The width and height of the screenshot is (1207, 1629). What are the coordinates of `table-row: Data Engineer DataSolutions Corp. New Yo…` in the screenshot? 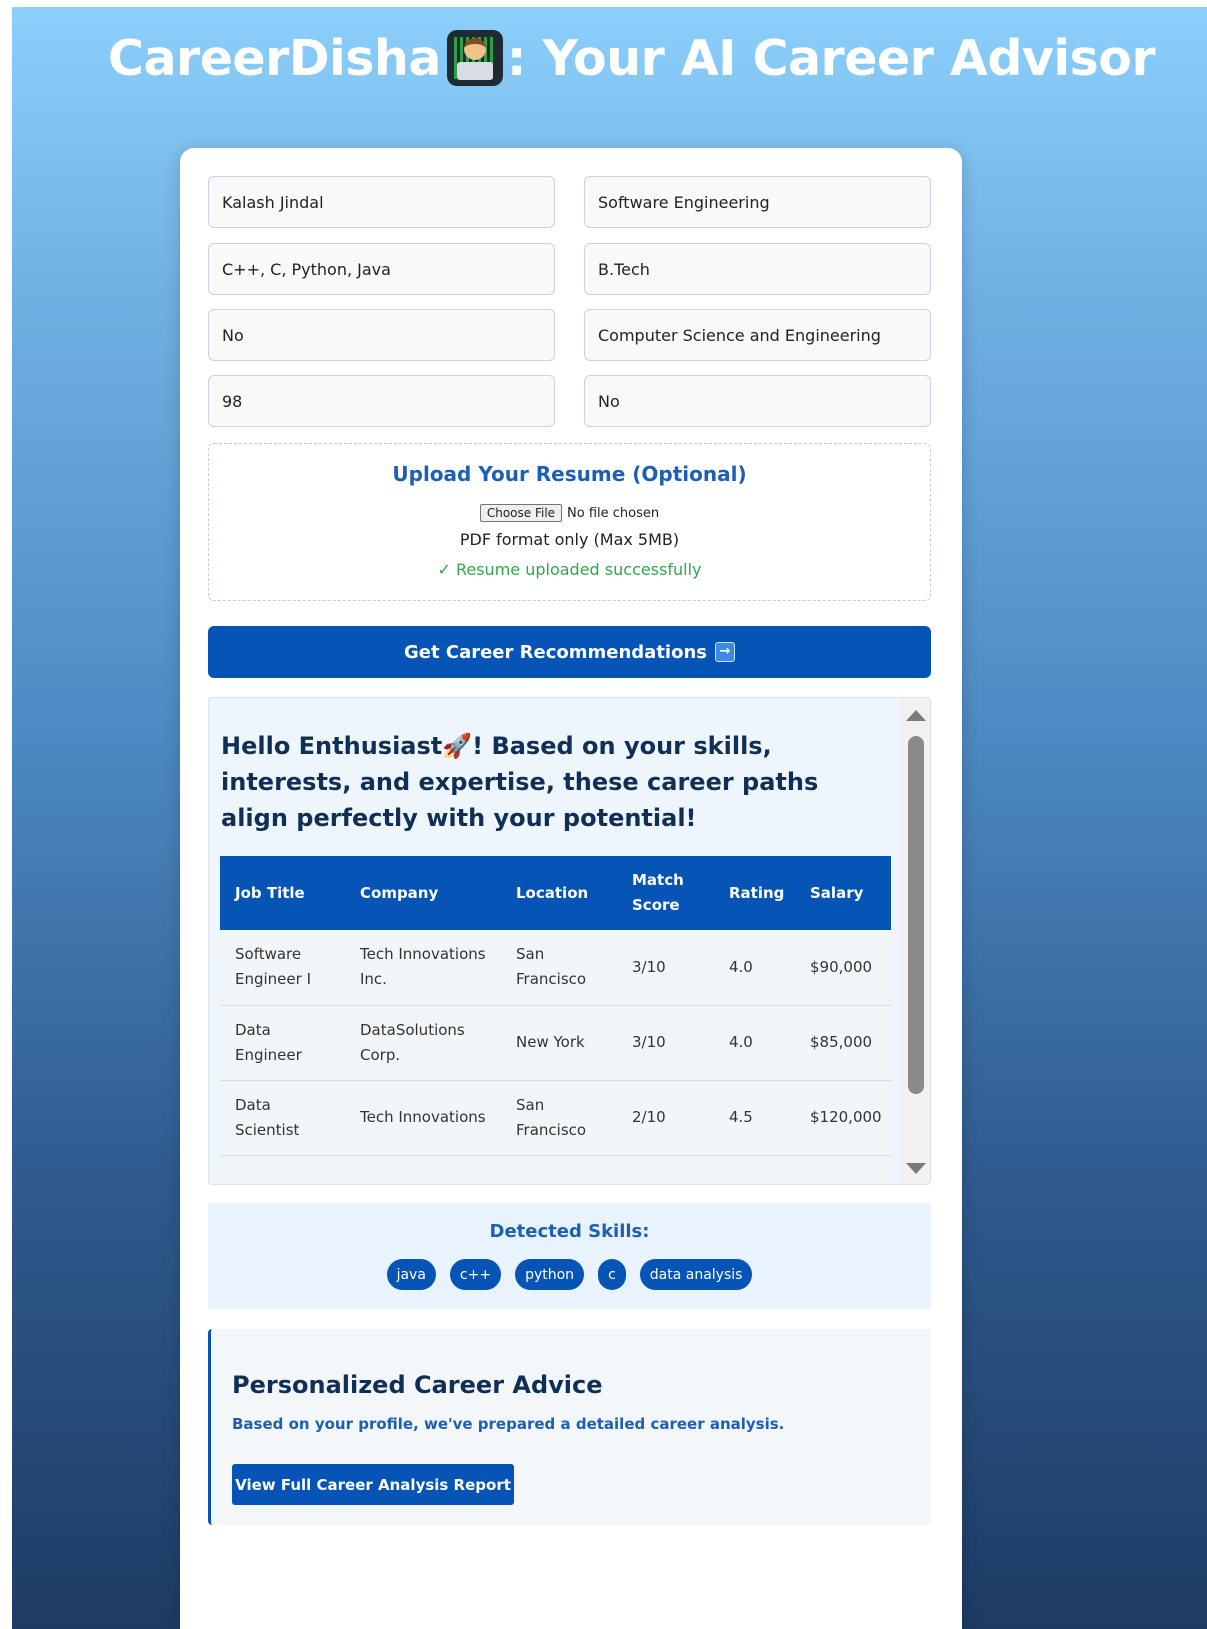 It's located at (555, 1043).